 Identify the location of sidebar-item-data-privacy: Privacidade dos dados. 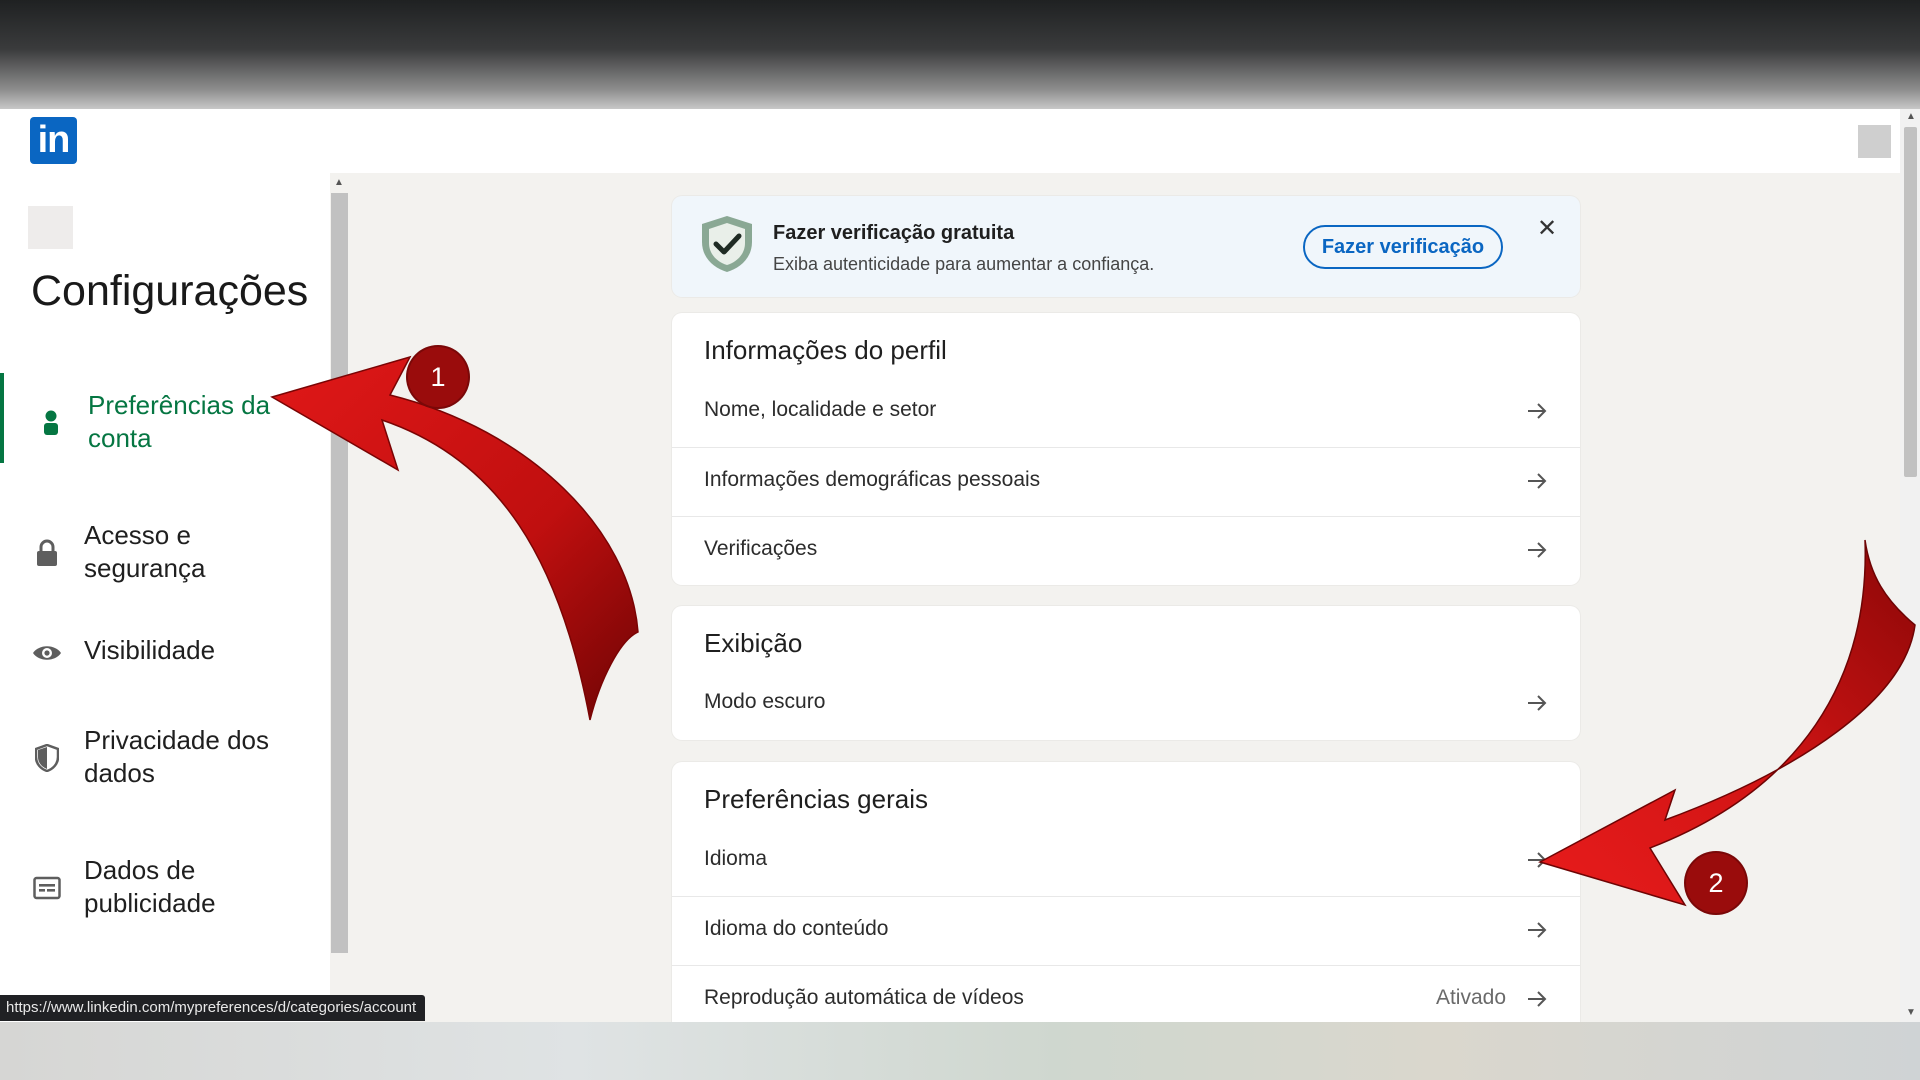
(165, 753).